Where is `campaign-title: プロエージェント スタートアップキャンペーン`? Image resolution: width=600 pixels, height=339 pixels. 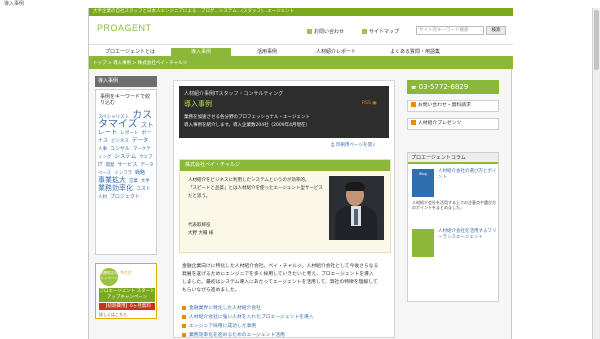
campaign-title: プロエージェント スタートアップキャンペーン is located at coordinates (127, 295).